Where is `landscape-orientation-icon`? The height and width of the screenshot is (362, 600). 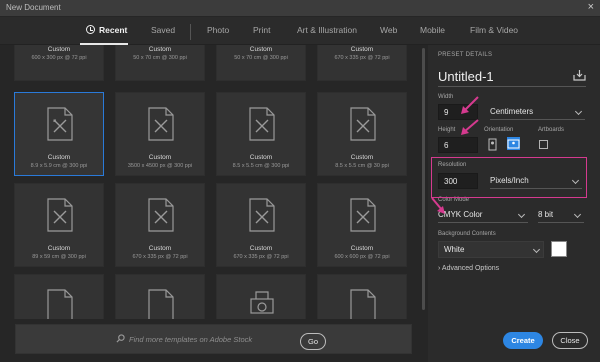 landscape-orientation-icon is located at coordinates (513, 143).